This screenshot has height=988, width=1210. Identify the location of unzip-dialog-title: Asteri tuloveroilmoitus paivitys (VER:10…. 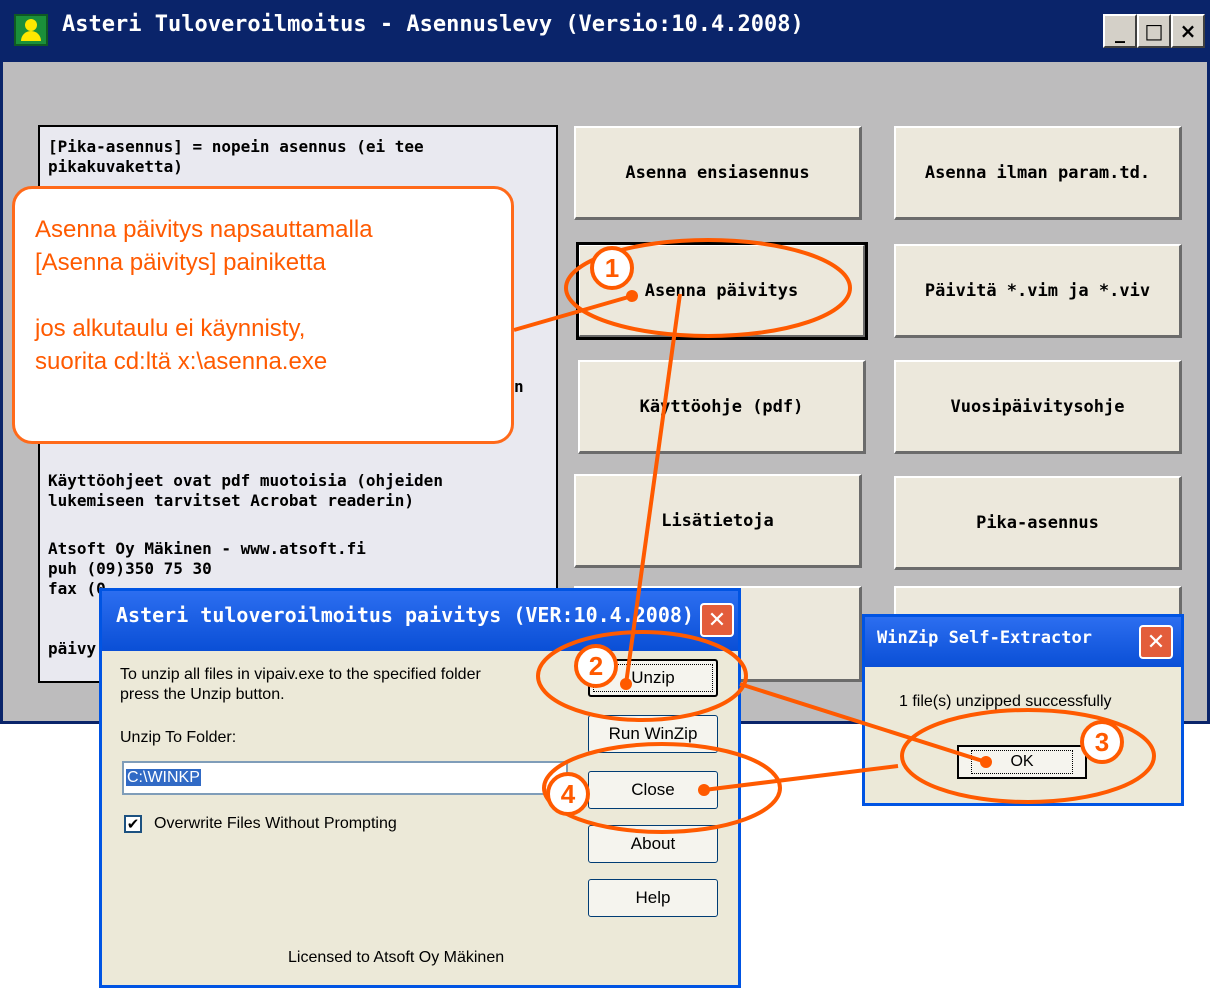
(405, 615).